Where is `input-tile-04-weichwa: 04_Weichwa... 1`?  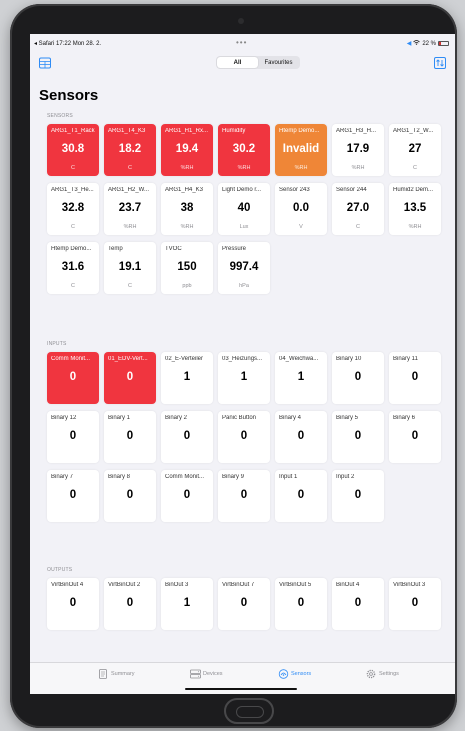
input-tile-04-weichwa: 04_Weichwa... 1 is located at coordinates (301, 378).